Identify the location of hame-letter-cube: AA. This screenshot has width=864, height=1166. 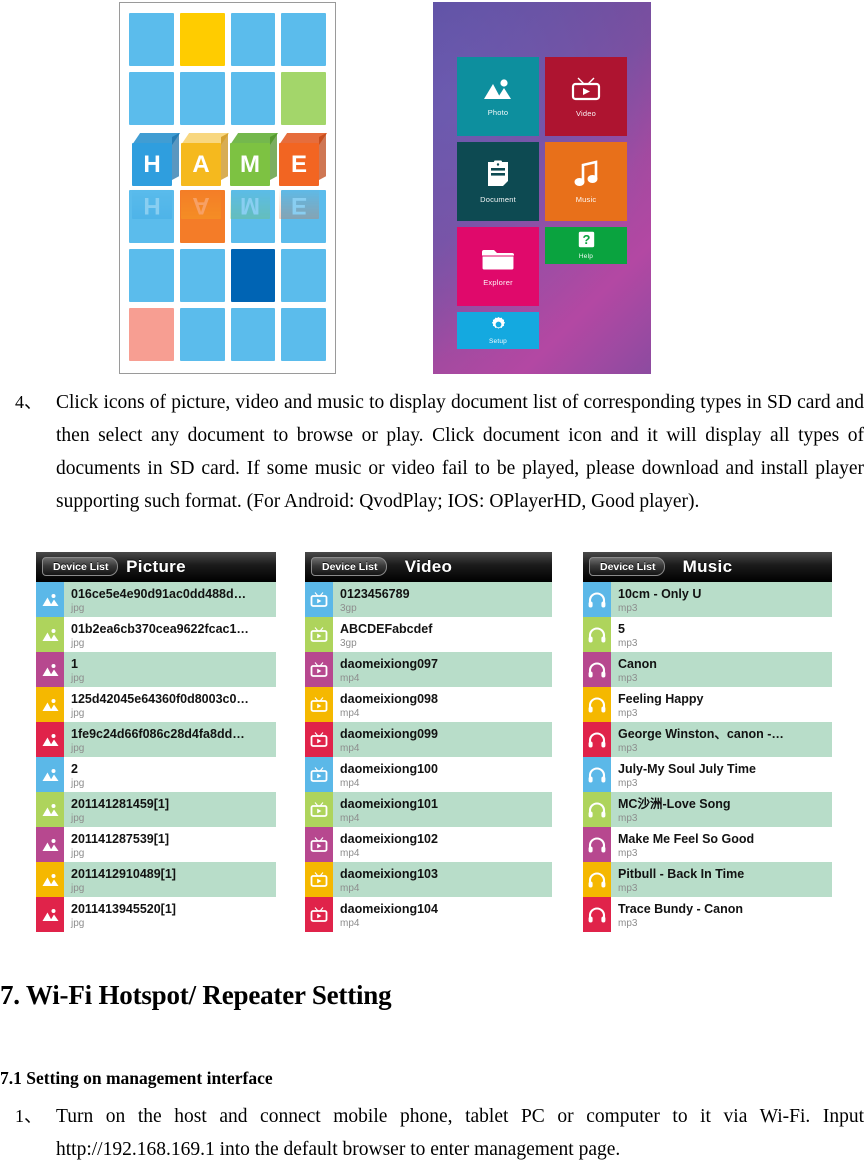
(204, 175).